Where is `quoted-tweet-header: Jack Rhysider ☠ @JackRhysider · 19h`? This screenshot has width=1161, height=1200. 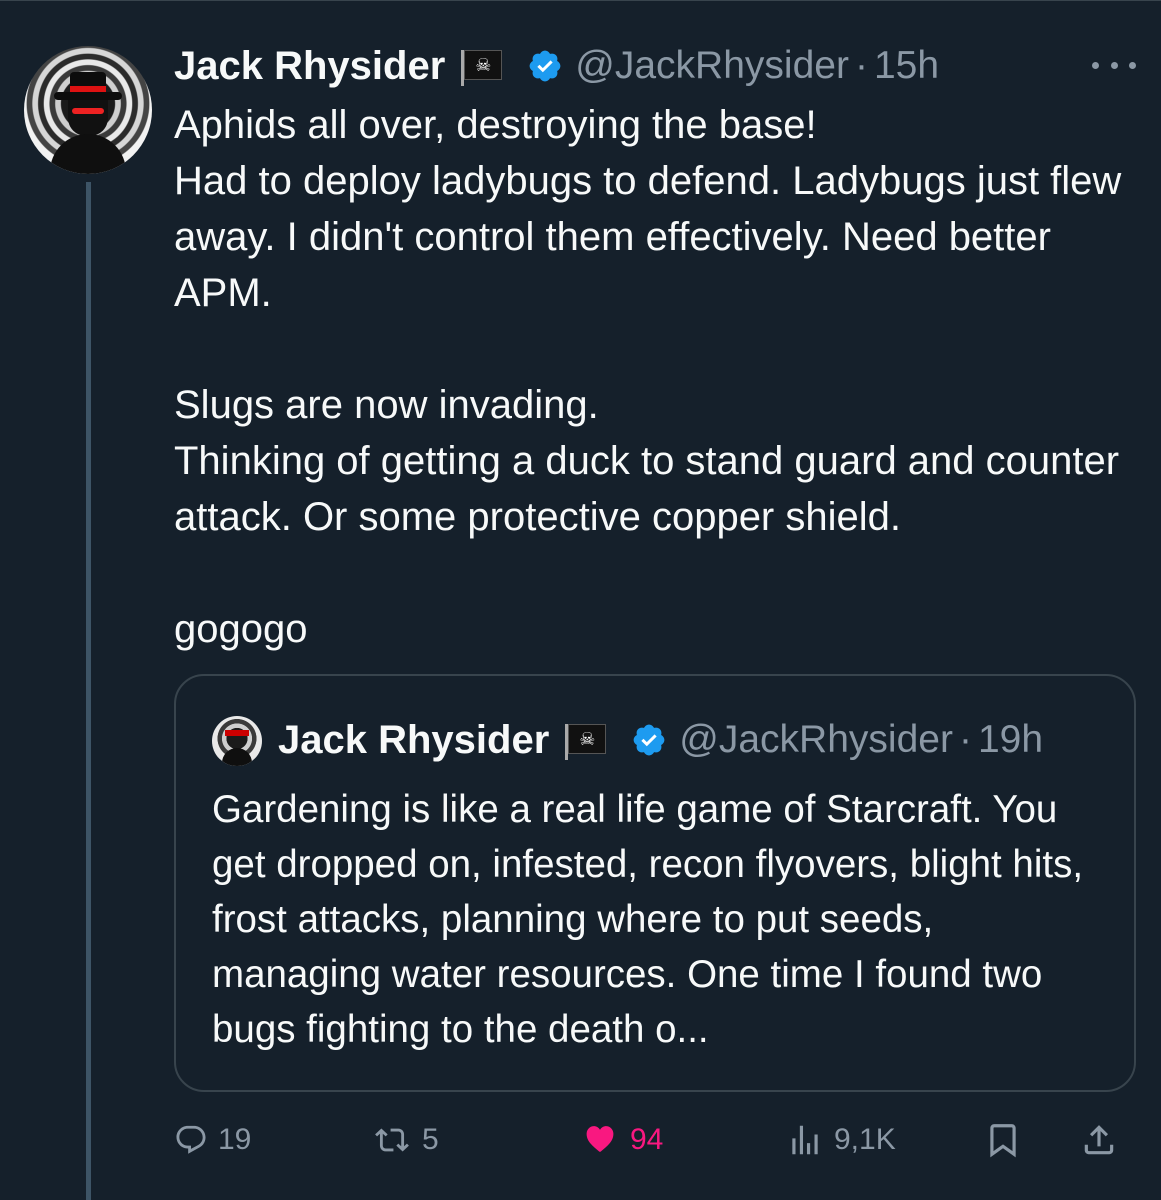
quoted-tweet-header: Jack Rhysider ☠ @JackRhysider · 19h is located at coordinates (660, 740).